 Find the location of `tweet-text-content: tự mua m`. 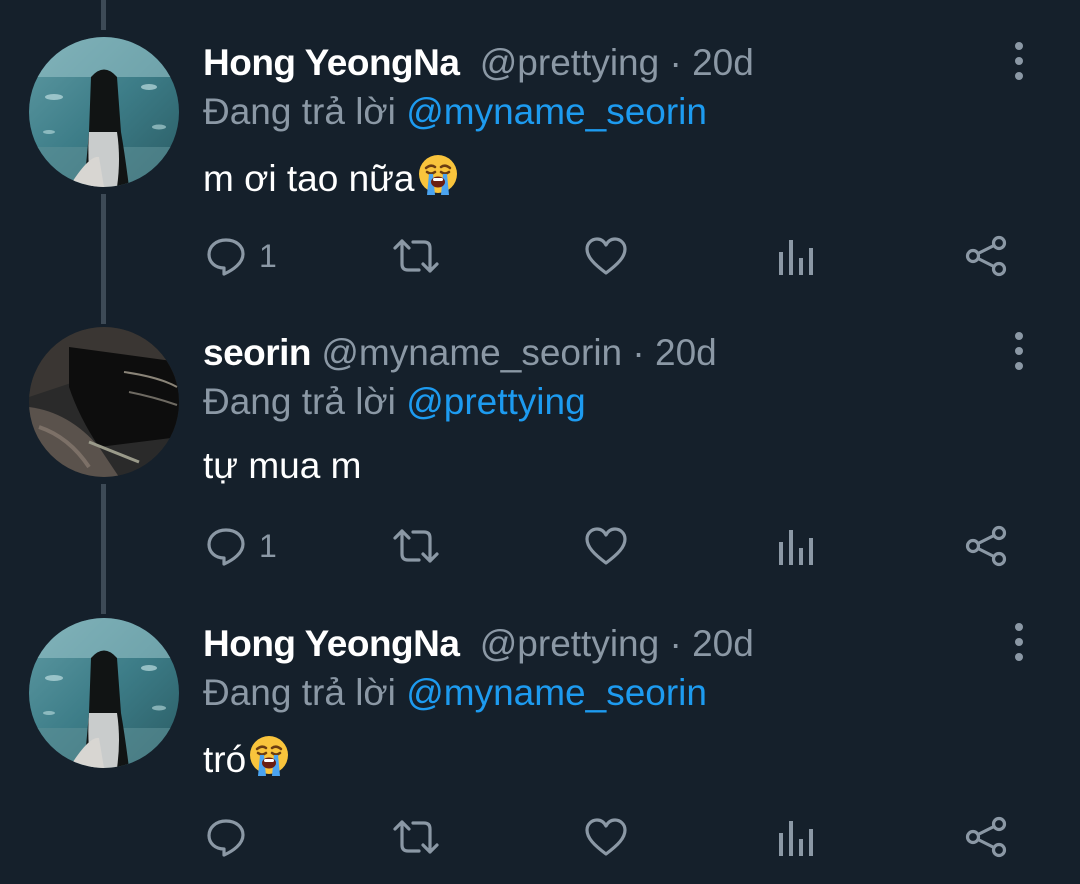

tweet-text-content: tự mua m is located at coordinates (282, 465).